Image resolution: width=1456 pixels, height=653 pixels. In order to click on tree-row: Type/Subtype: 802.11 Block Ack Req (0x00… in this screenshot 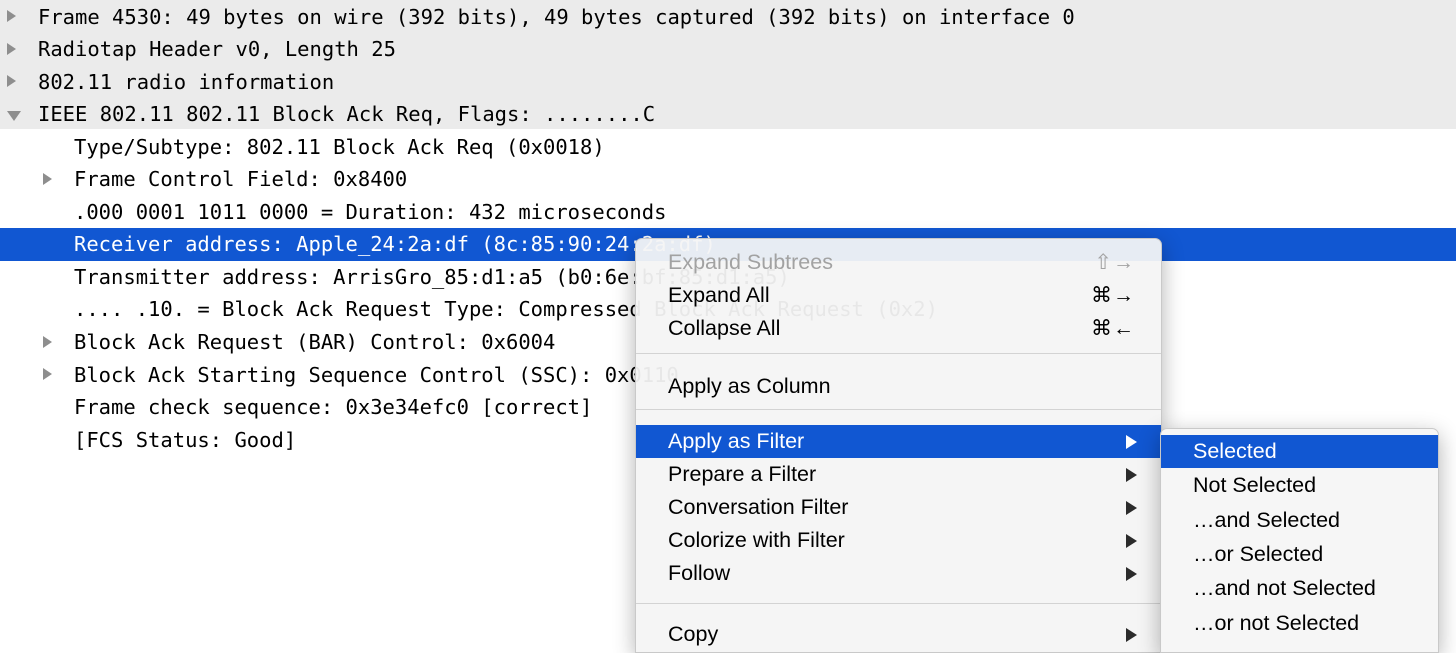, I will do `click(728, 146)`.